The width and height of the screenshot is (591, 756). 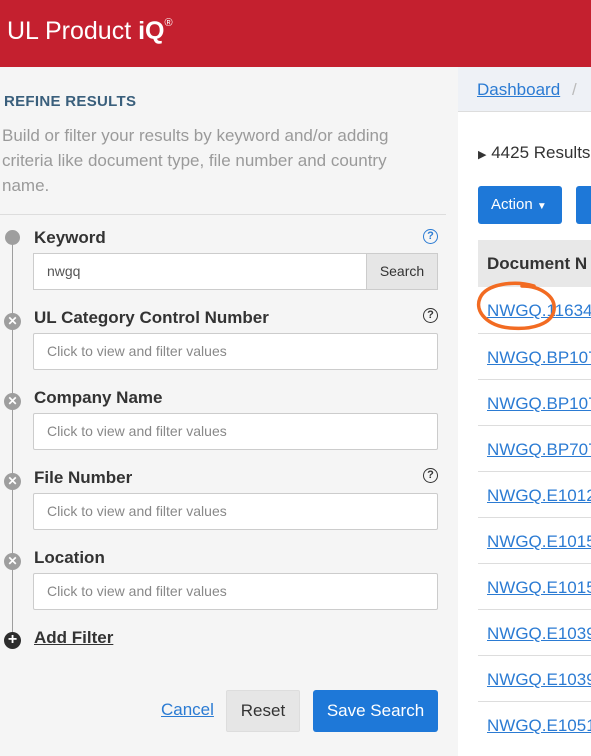 I want to click on keyword-search-button: Search, so click(x=402, y=271).